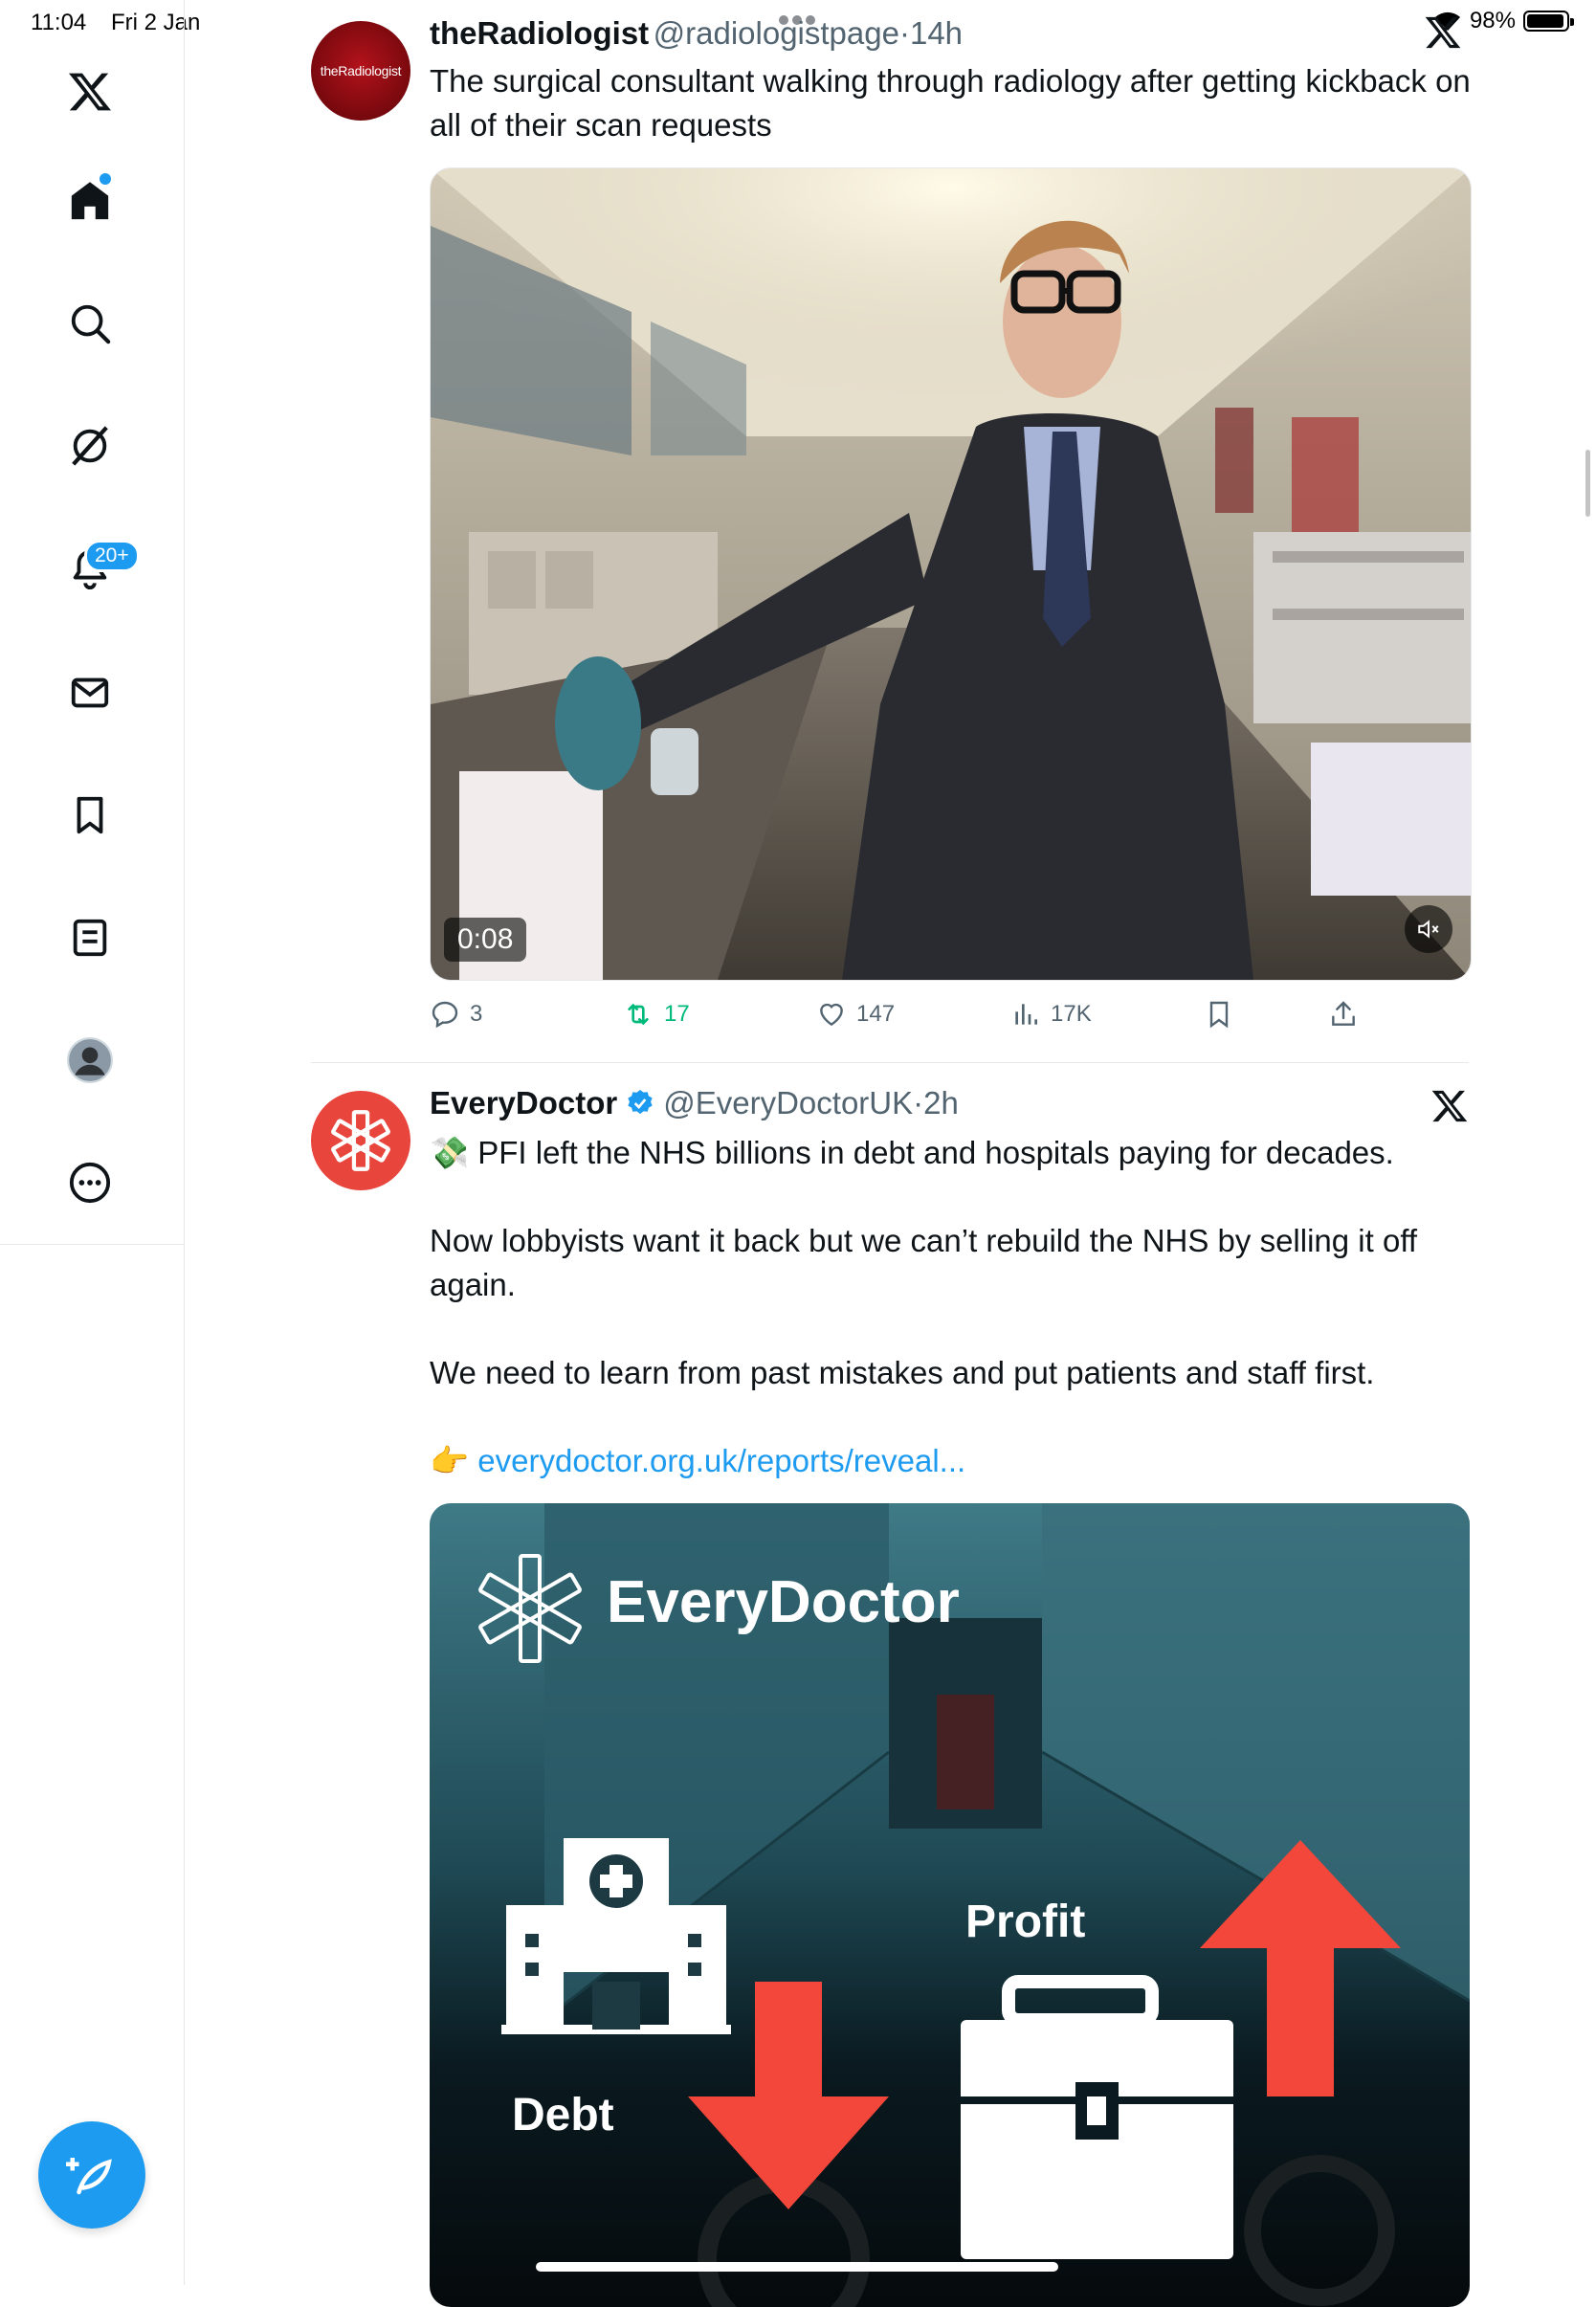 This screenshot has width=1596, height=2307. I want to click on share-icon, so click(1344, 1013).